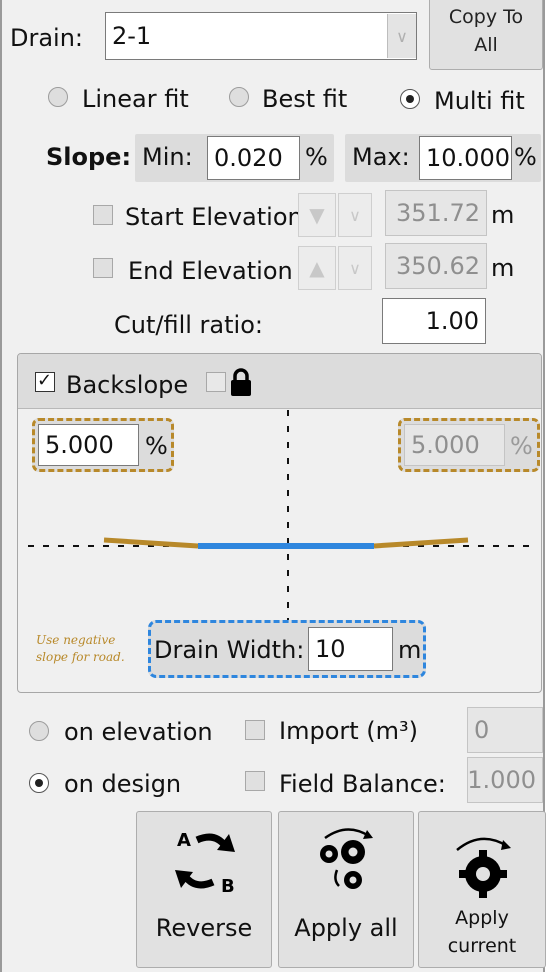 The width and height of the screenshot is (555, 972). What do you see at coordinates (501, 780) in the screenshot?
I see `field-balance-value: 1.000` at bounding box center [501, 780].